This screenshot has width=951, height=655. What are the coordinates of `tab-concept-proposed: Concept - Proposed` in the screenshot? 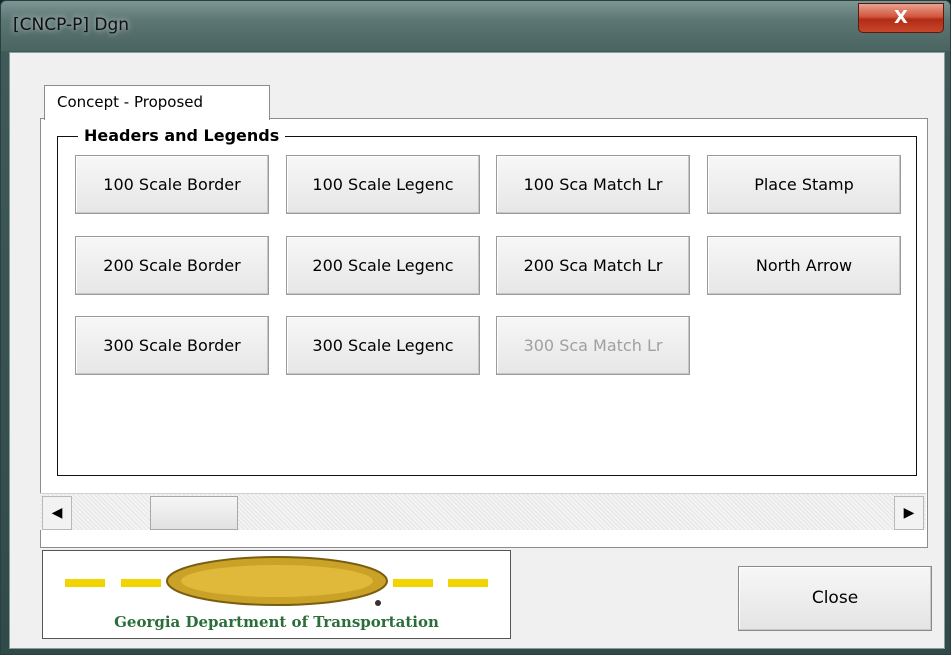 It's located at (157, 102).